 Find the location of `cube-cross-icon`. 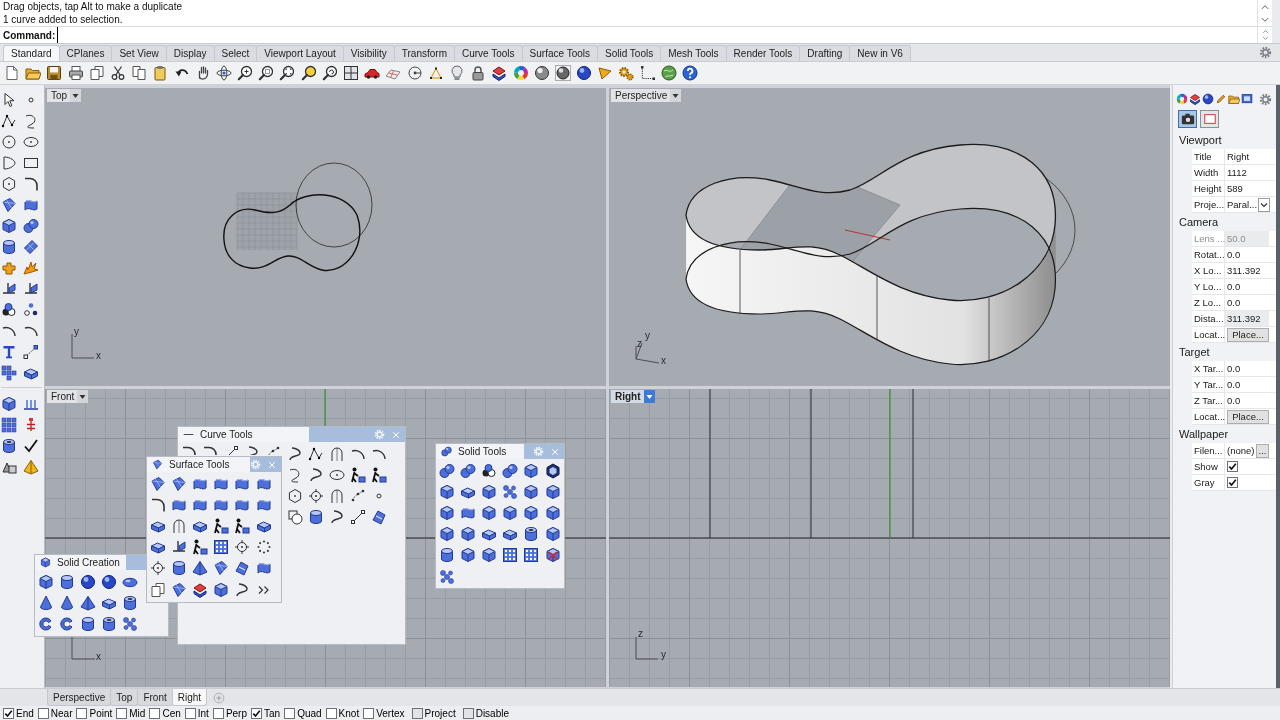

cube-cross-icon is located at coordinates (552, 555).